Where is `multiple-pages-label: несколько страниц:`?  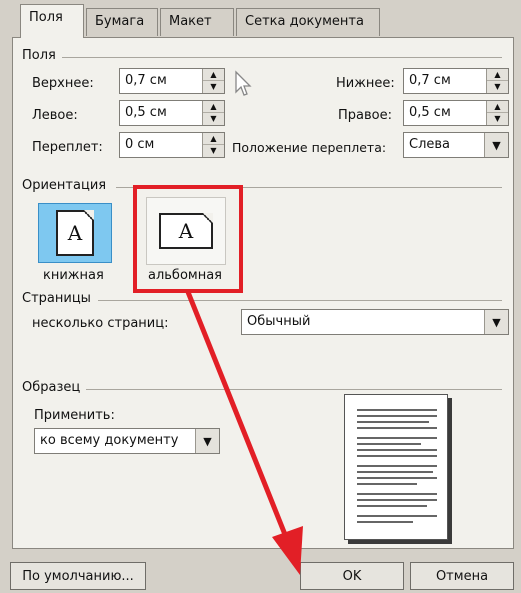 multiple-pages-label: несколько страниц: is located at coordinates (100, 323).